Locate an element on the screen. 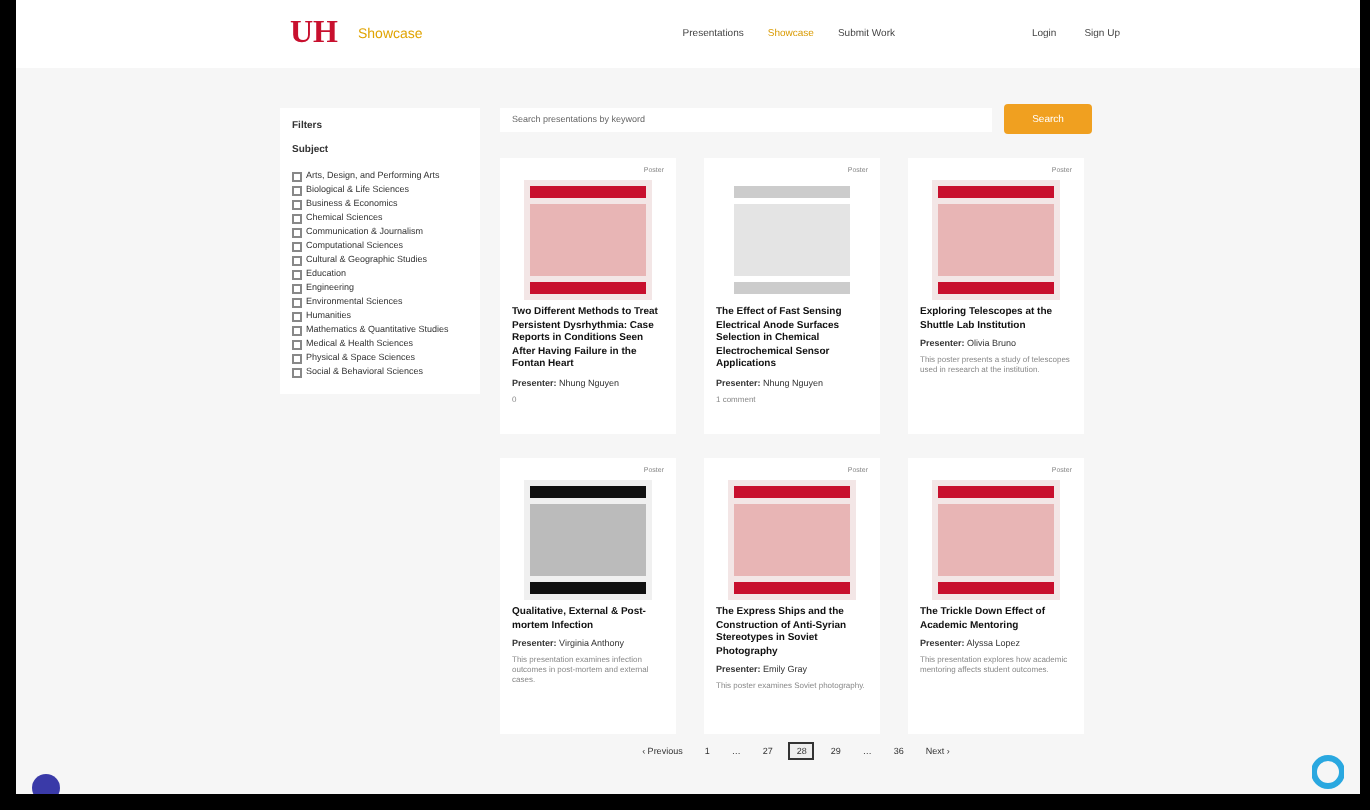  chat-icon is located at coordinates (1328, 772).